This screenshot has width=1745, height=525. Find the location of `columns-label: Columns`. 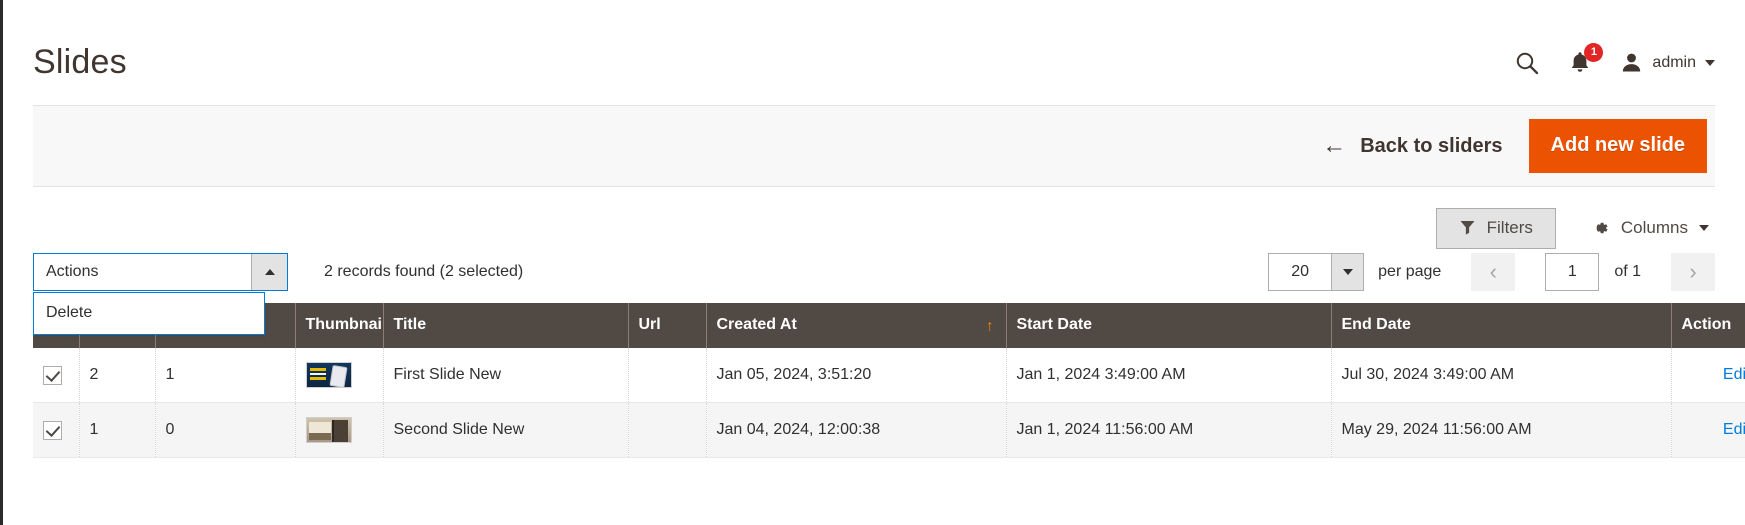

columns-label: Columns is located at coordinates (1654, 227).